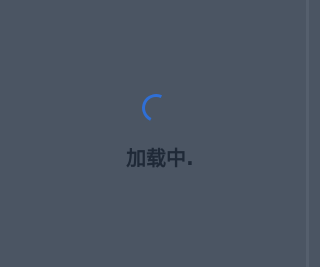  I want to click on right-edge-strip, so click(307, 133).